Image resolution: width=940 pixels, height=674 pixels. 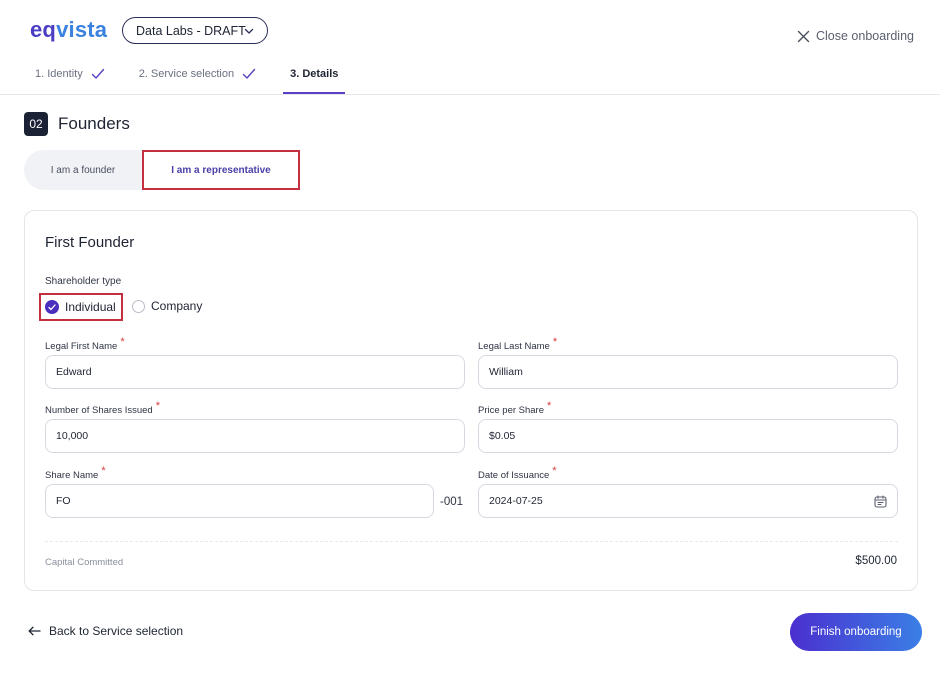 What do you see at coordinates (517, 473) in the screenshot?
I see `issuance-date-label: Date of Issuance *` at bounding box center [517, 473].